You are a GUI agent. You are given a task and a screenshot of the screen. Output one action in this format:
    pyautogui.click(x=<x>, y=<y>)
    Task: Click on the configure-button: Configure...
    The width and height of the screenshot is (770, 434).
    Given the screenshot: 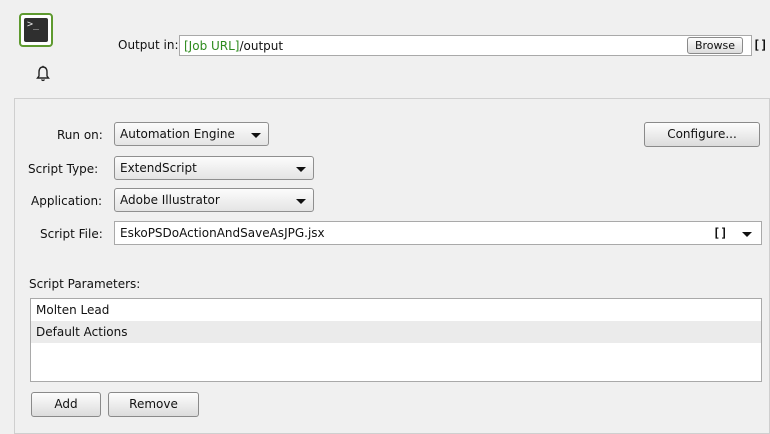 What is the action you would take?
    pyautogui.click(x=702, y=134)
    